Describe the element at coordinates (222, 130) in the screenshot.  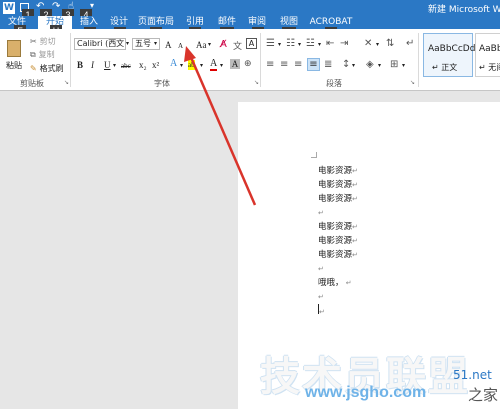
I see `arrow-shaft` at that location.